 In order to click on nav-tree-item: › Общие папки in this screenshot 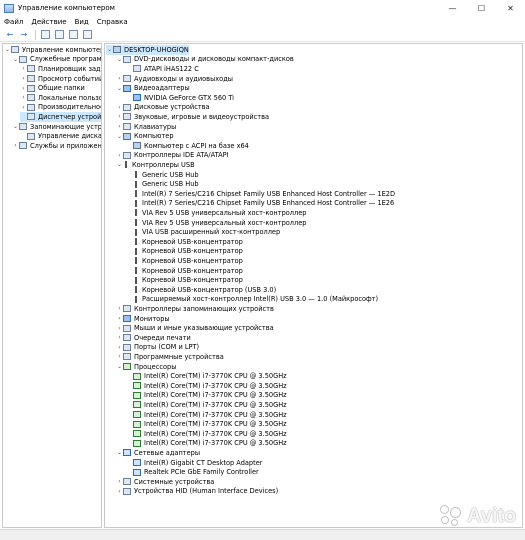, I will do `click(52, 88)`.